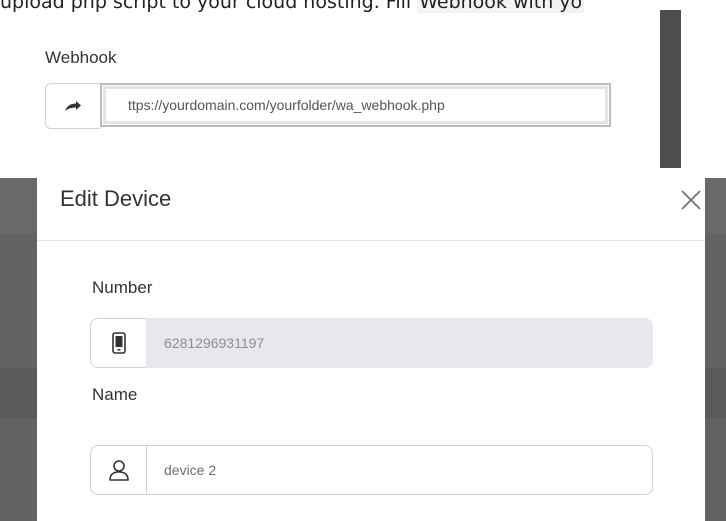 This screenshot has width=726, height=521. I want to click on document-highlighted-text: Webhook with yo, so click(501, 6).